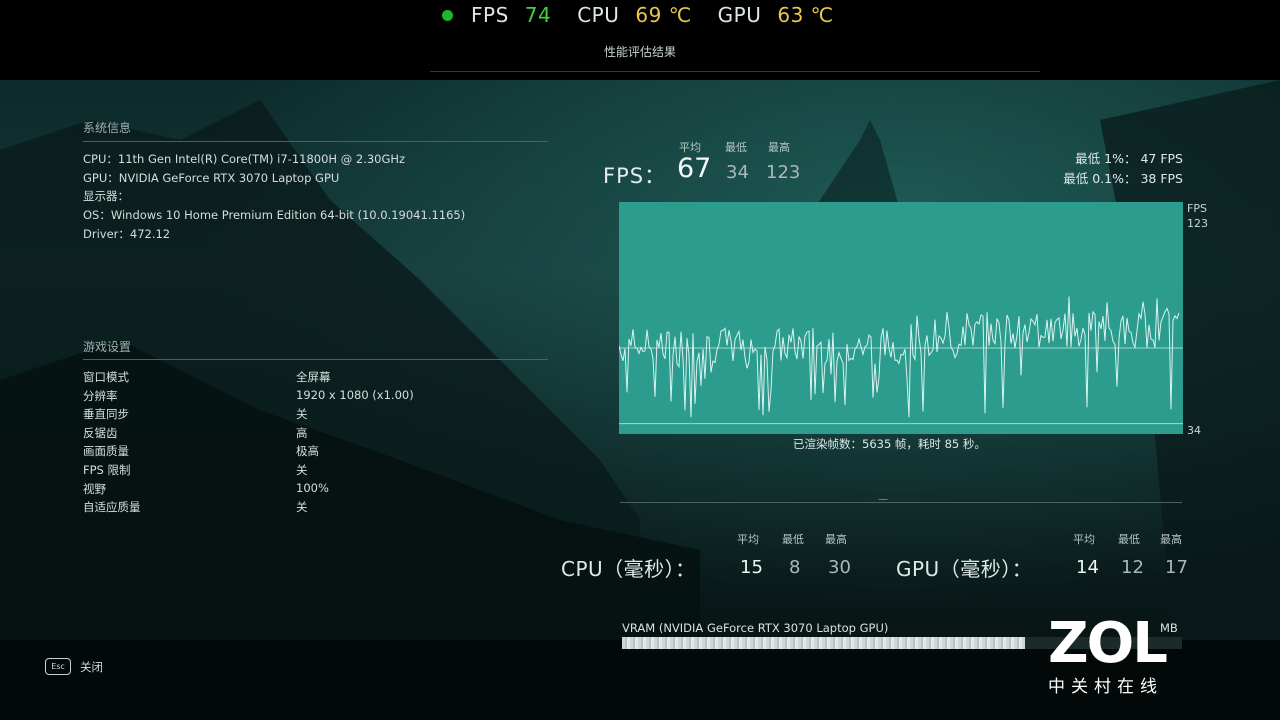  Describe the element at coordinates (355, 394) in the screenshot. I see `setting-value: 1920 x 1080 (x1.00)` at that location.